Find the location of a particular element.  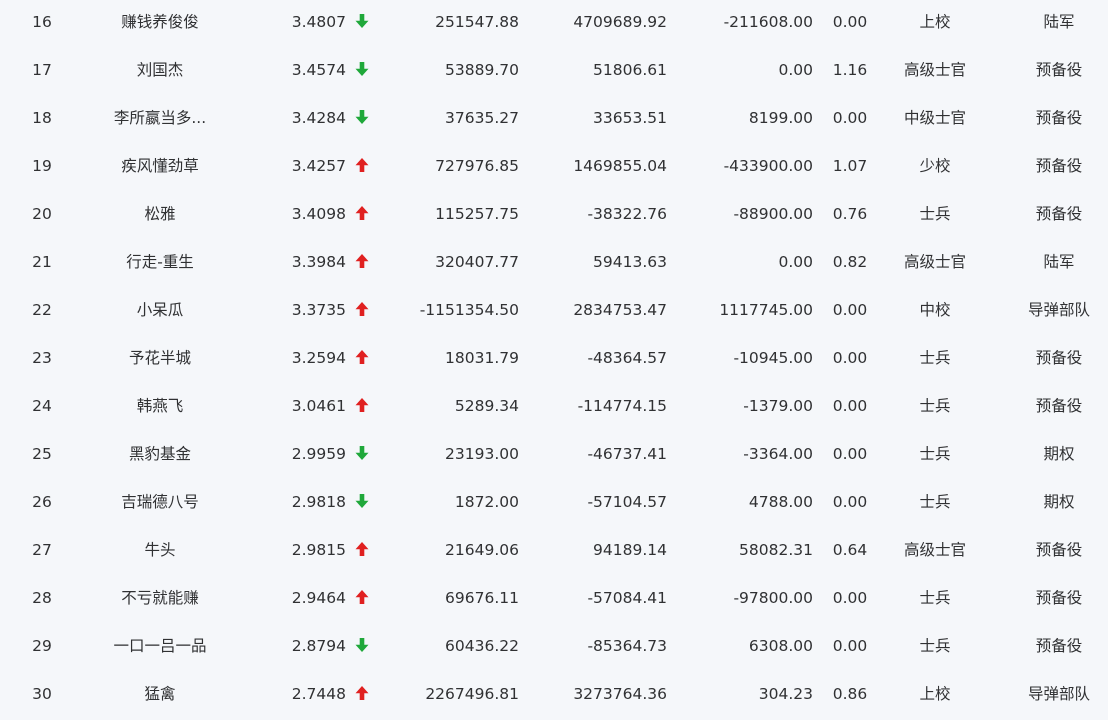

rank-cell: 27 is located at coordinates (42, 550).